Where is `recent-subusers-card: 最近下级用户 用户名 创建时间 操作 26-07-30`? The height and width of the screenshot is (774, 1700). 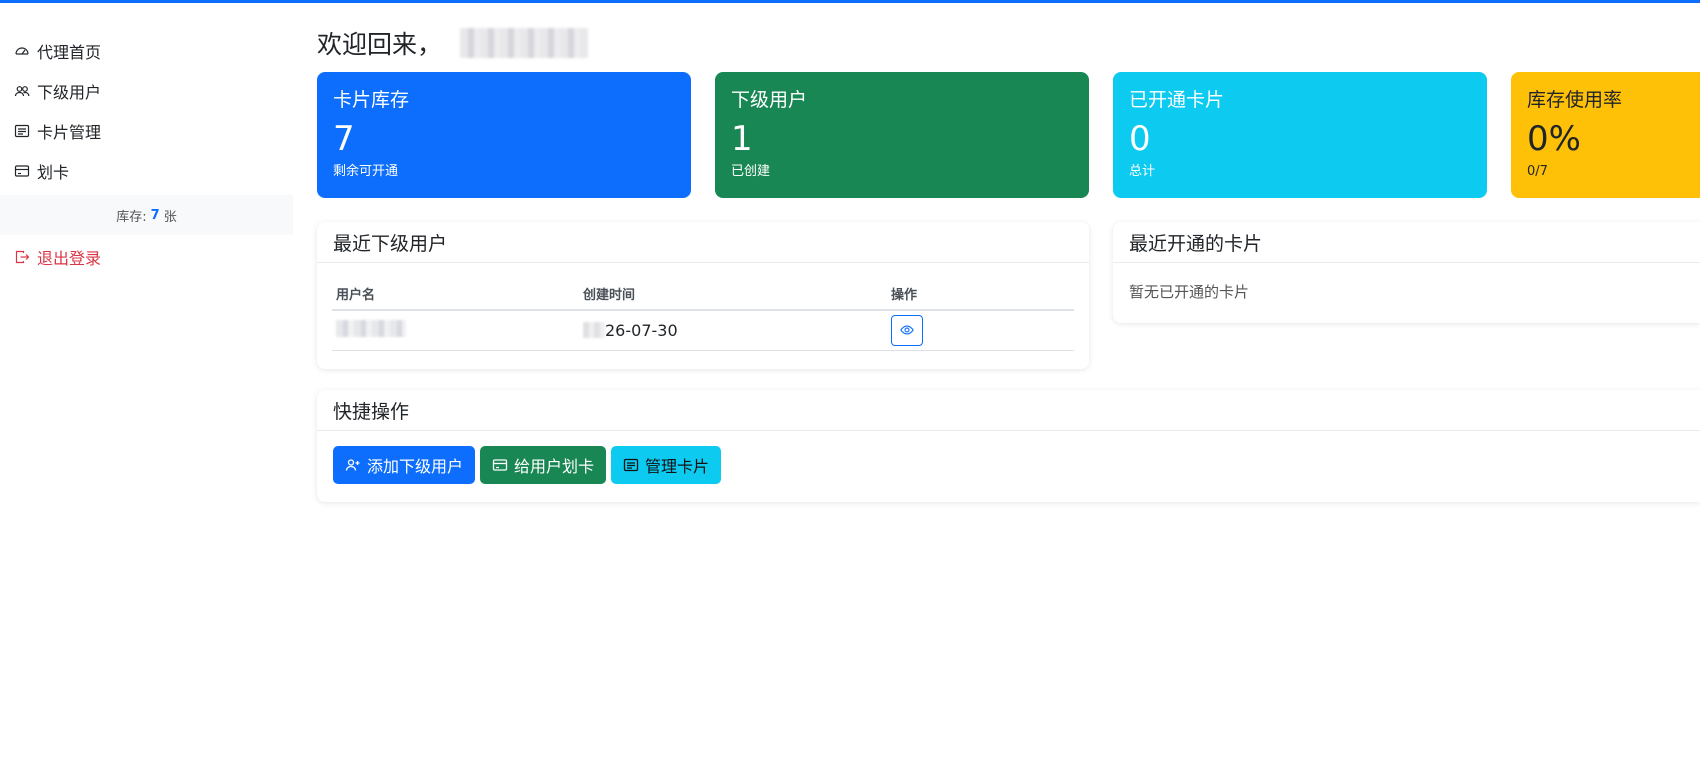
recent-subusers-card: 最近下级用户 用户名 创建时间 操作 26-07-30 is located at coordinates (703, 295).